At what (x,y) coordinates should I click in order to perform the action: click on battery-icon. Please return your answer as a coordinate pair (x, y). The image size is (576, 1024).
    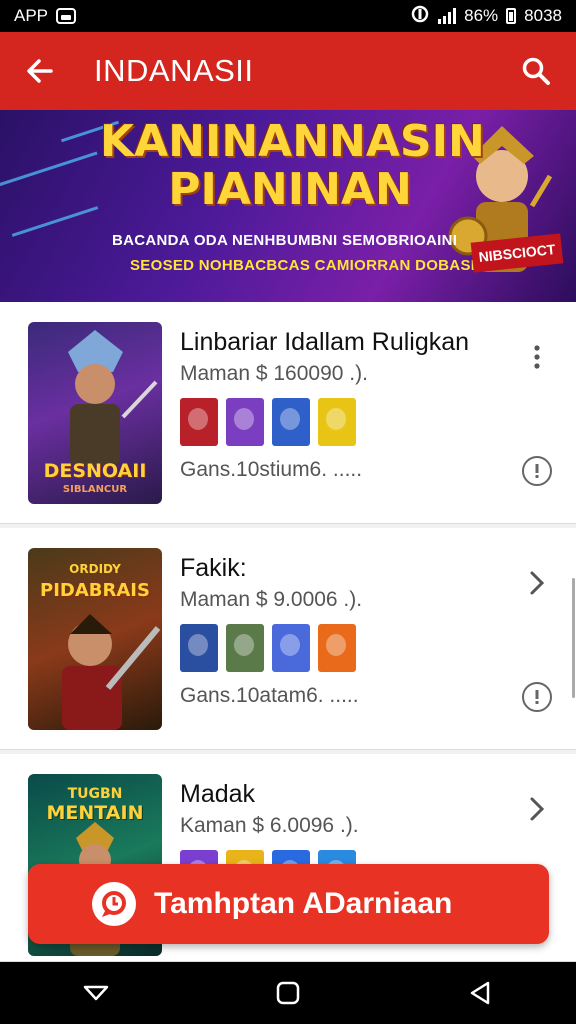
    Looking at the image, I should click on (511, 16).